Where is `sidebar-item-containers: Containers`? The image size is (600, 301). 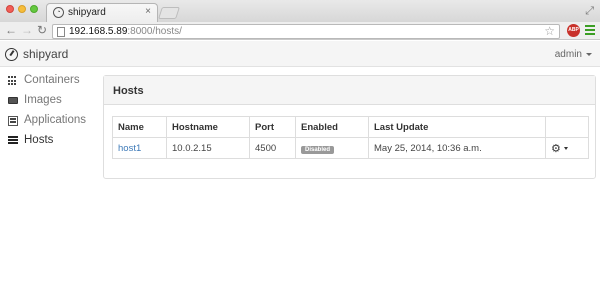
sidebar-item-containers: Containers is located at coordinates (49, 81).